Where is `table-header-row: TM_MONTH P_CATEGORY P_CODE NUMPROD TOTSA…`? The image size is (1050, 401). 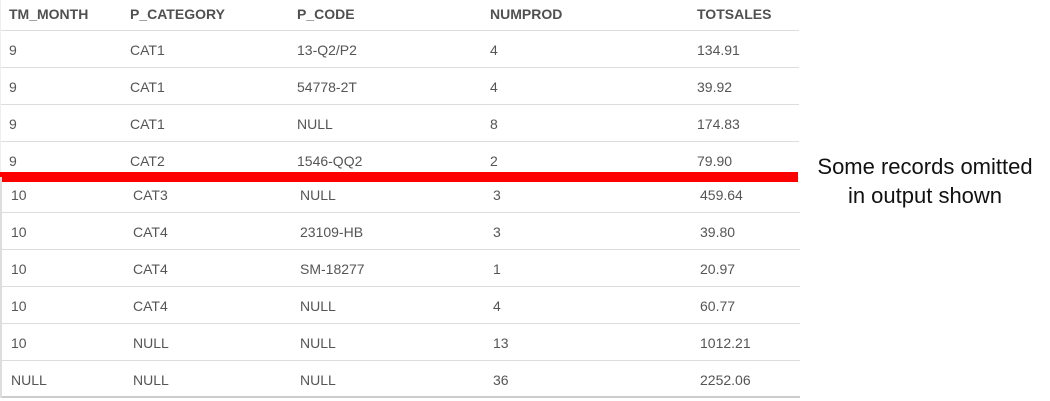 table-header-row: TM_MONTH P_CATEGORY P_CODE NUMPROD TOTSA… is located at coordinates (400, 15).